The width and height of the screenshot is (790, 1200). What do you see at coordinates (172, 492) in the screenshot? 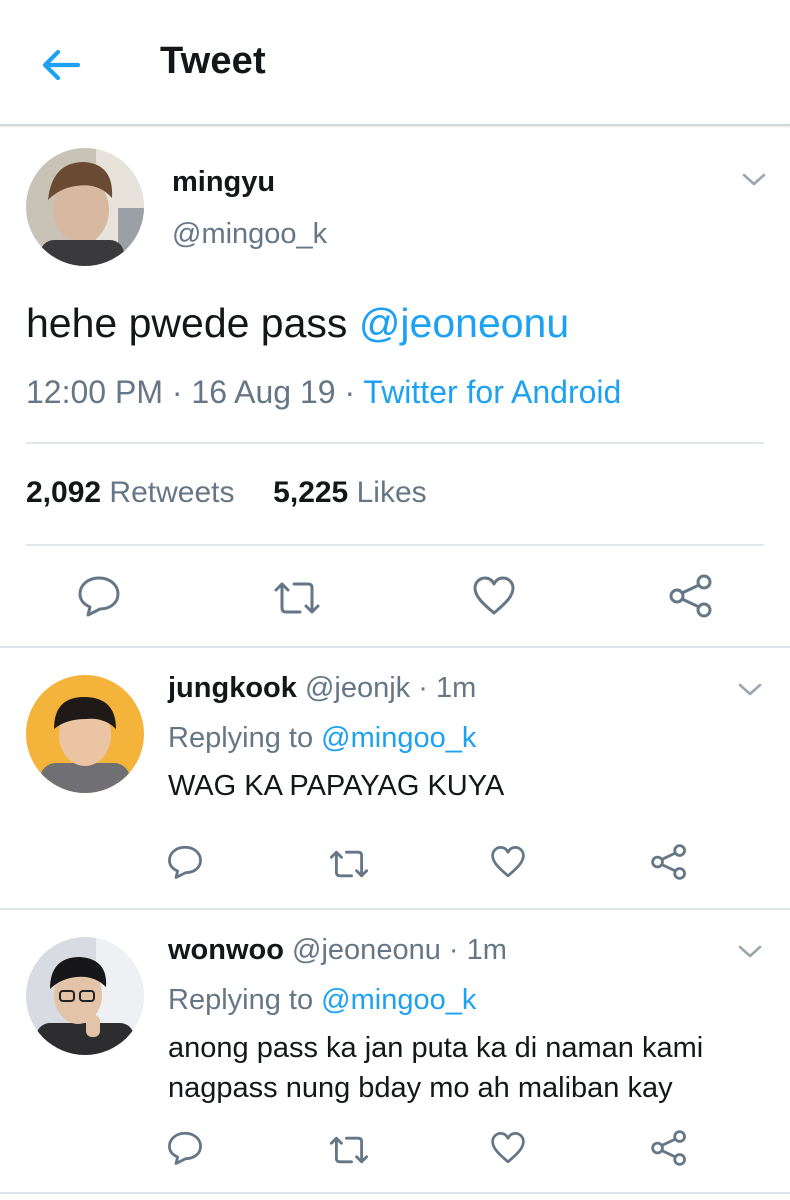
I see `retweets-label: Retweets` at bounding box center [172, 492].